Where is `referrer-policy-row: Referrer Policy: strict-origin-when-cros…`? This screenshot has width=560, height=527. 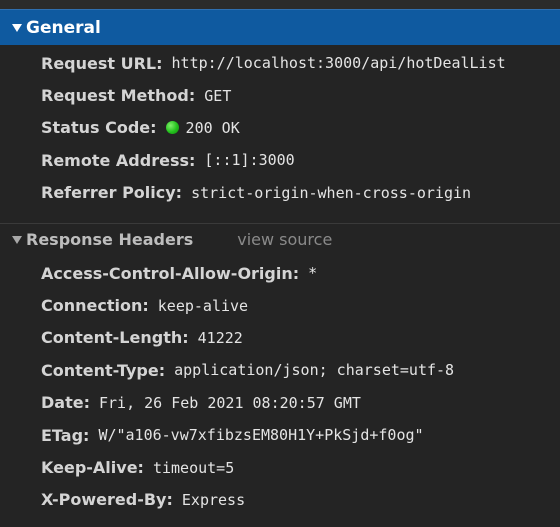
referrer-policy-row: Referrer Policy: strict-origin-when-cros… is located at coordinates (280, 193).